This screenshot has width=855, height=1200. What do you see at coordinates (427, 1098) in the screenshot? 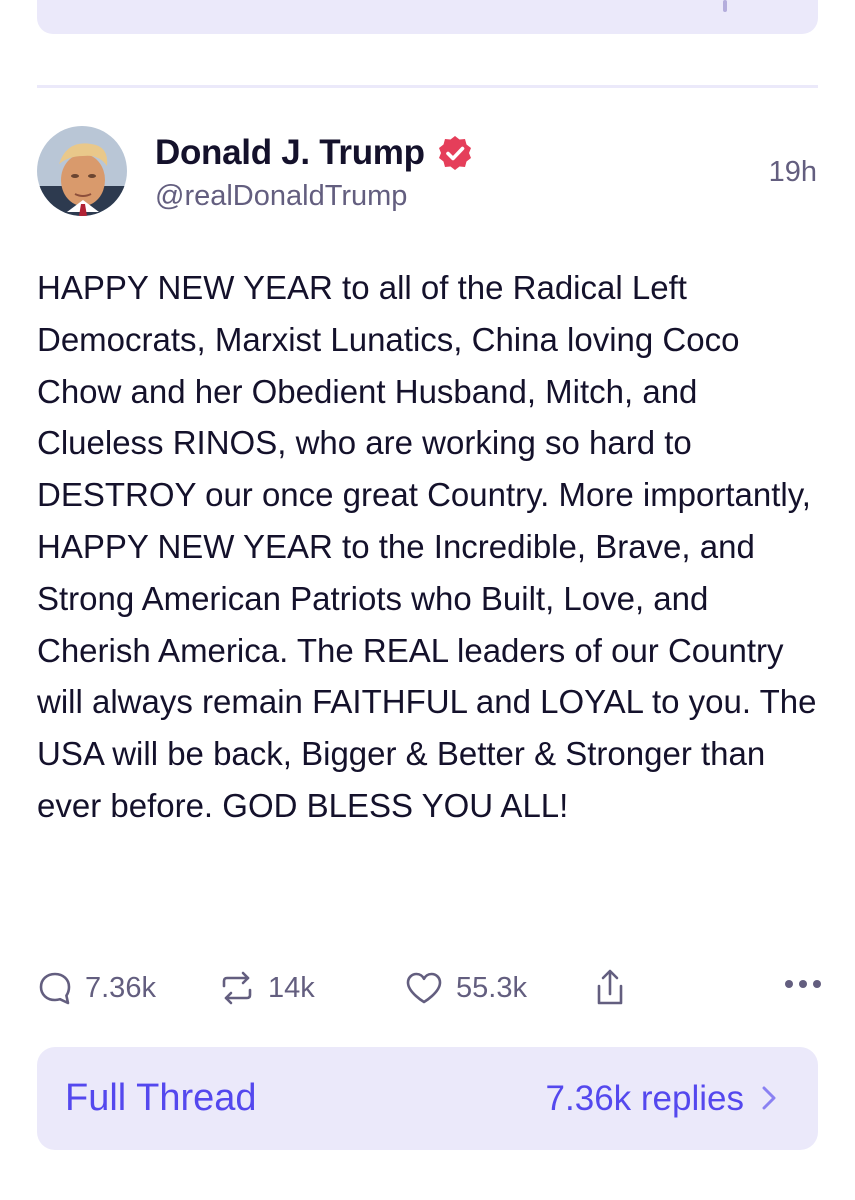
I see `full-thread-button: Full Thread 7.36k replies` at bounding box center [427, 1098].